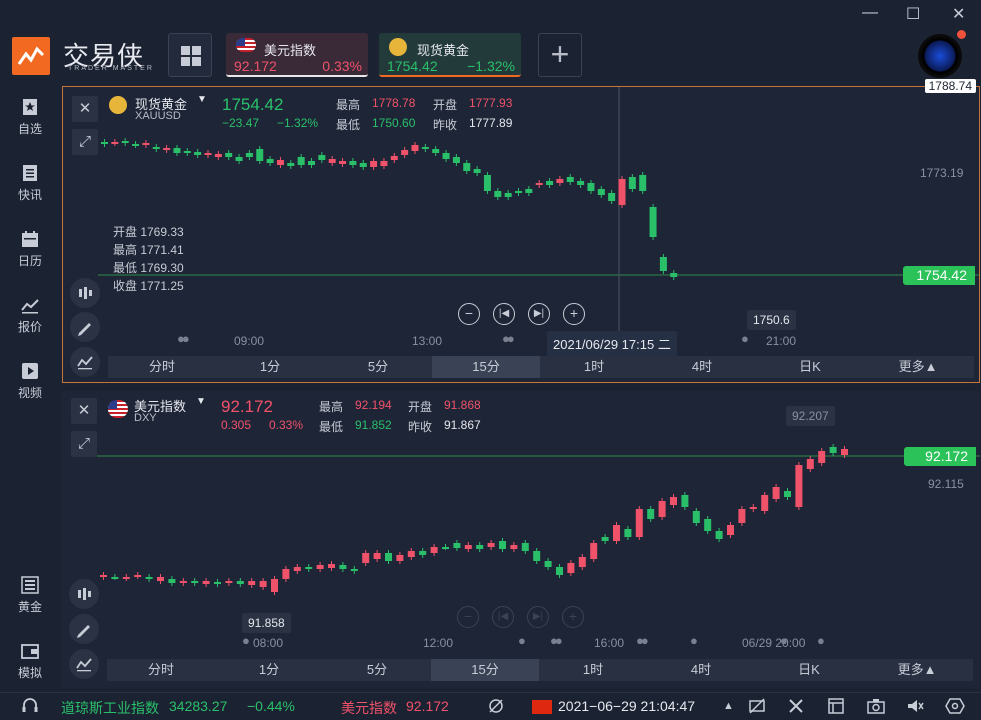  I want to click on tools-icon, so click(796, 707).